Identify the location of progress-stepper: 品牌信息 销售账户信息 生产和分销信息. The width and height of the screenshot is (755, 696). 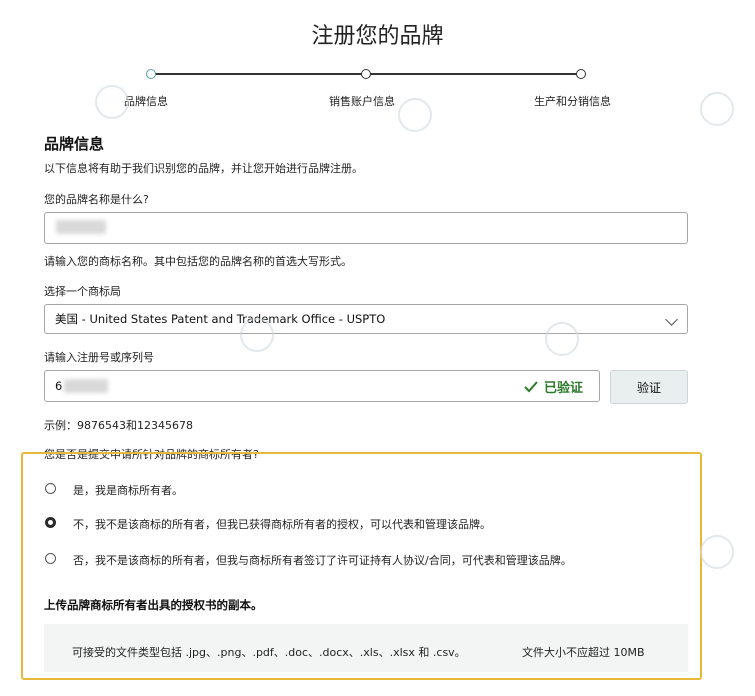
(377, 85).